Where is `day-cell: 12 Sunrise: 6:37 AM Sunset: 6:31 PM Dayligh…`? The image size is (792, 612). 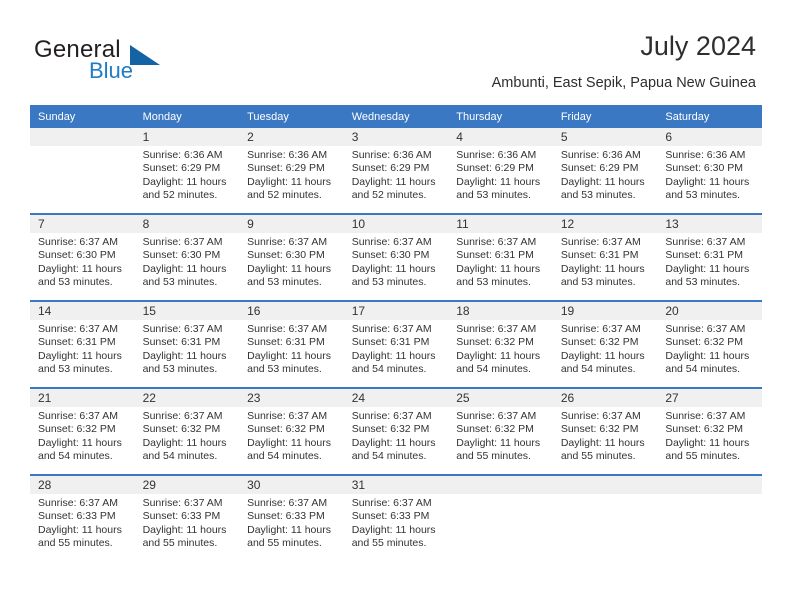 day-cell: 12 Sunrise: 6:37 AM Sunset: 6:31 PM Dayligh… is located at coordinates (605, 257).